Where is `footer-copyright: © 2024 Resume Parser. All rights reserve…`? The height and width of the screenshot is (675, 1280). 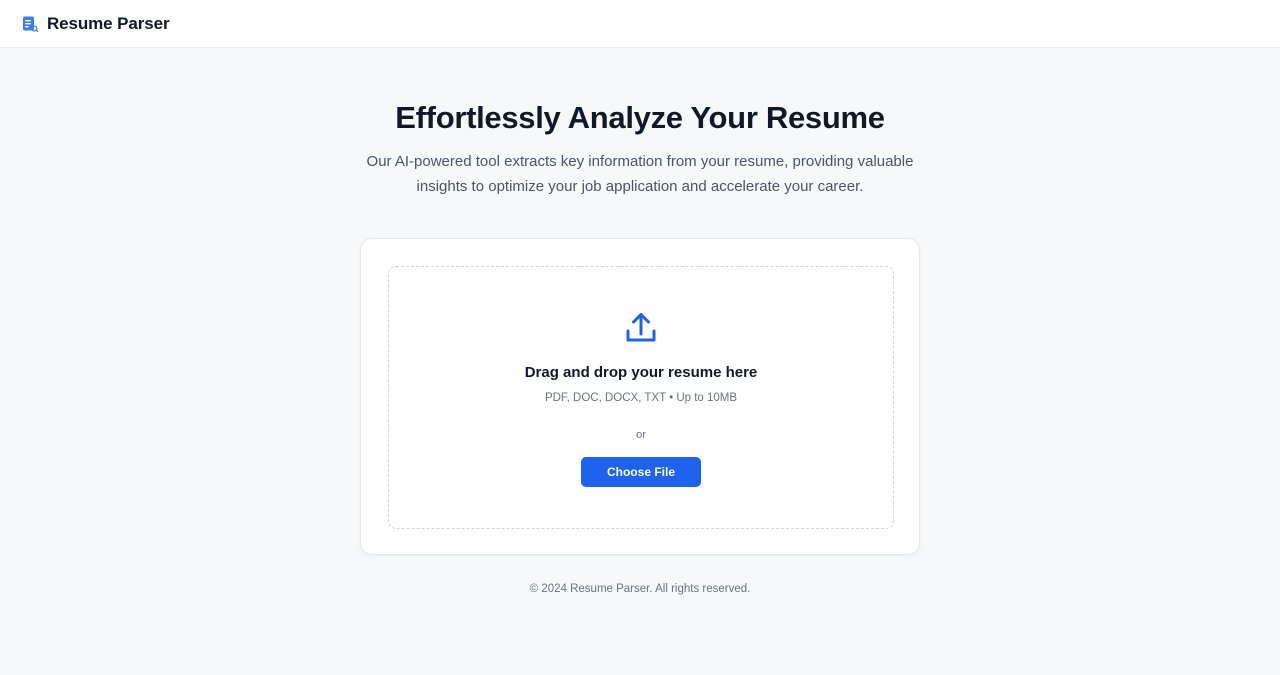 footer-copyright: © 2024 Resume Parser. All rights reserve… is located at coordinates (640, 589).